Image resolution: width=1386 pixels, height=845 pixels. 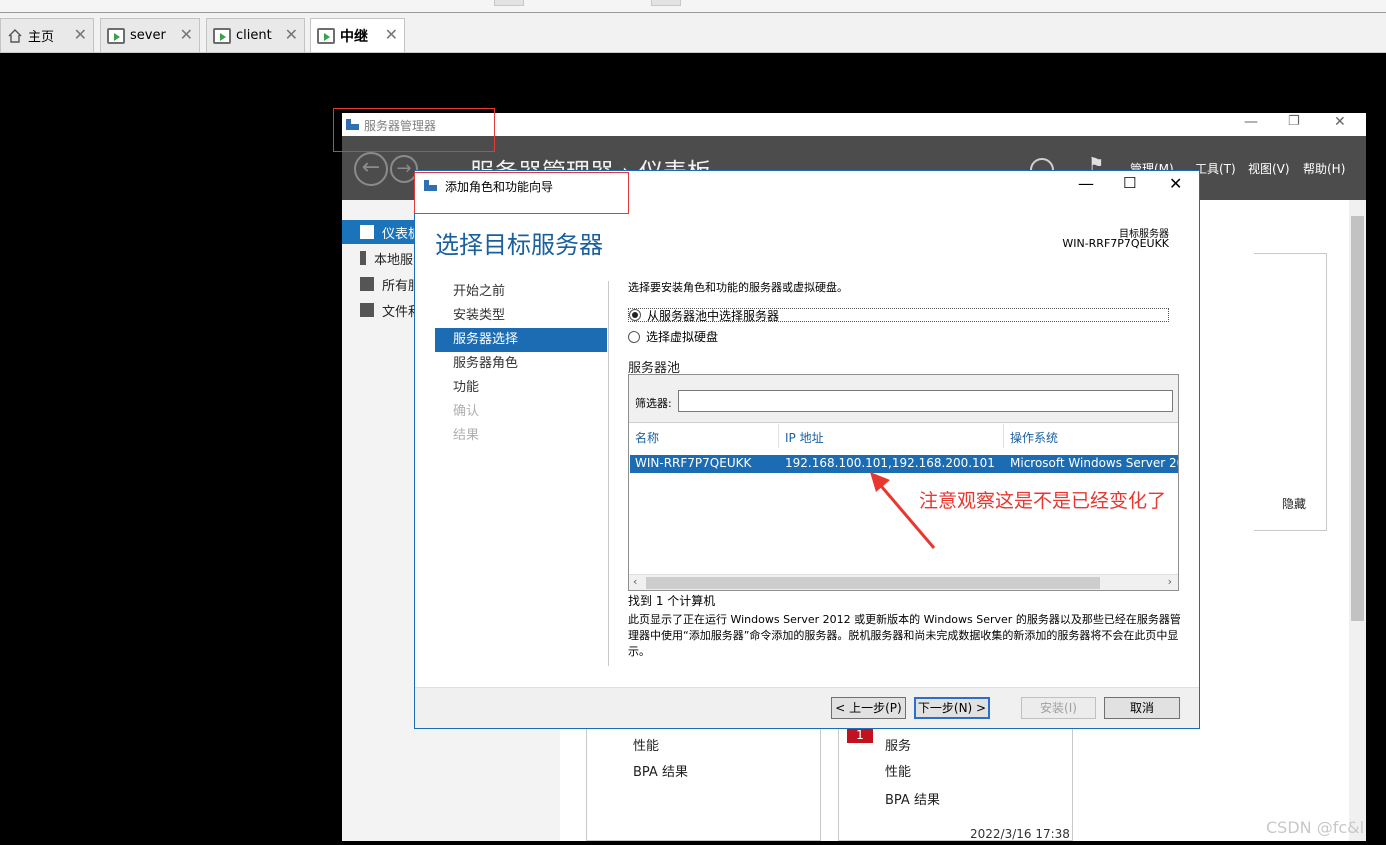 I want to click on host-tab-label: 主页, so click(x=41, y=37).